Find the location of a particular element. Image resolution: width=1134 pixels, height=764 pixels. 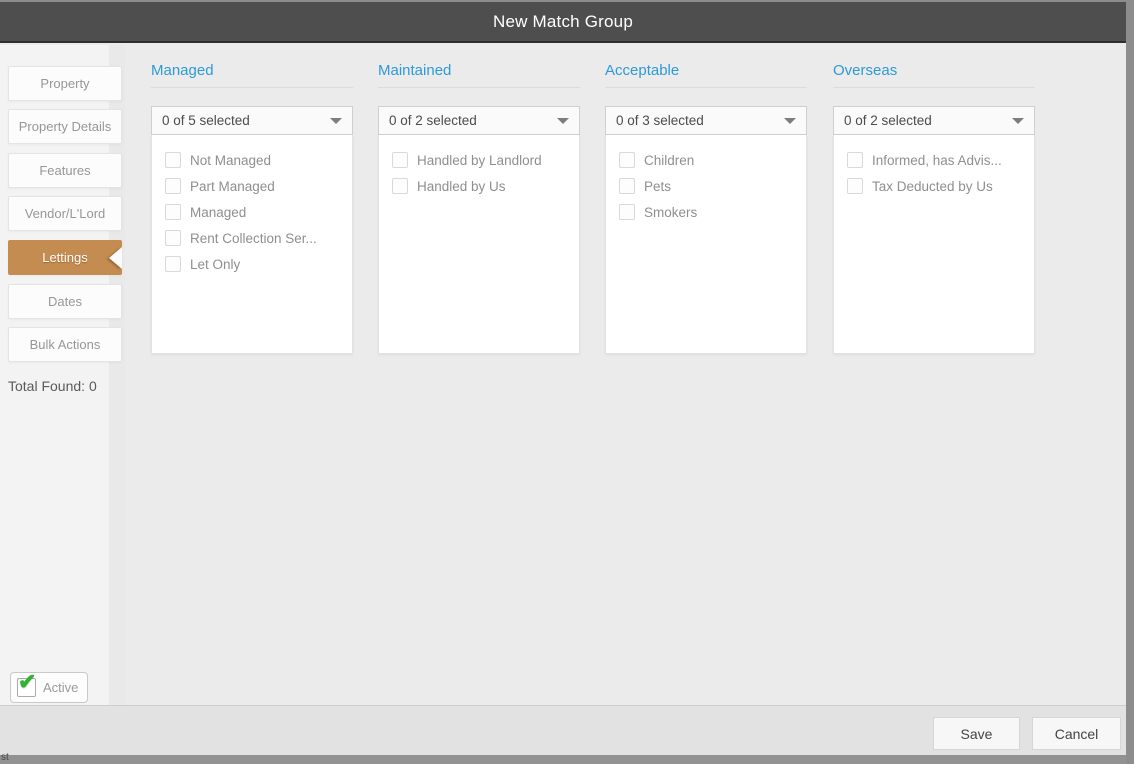

sidebar-item-label: Lettings is located at coordinates (65, 257).